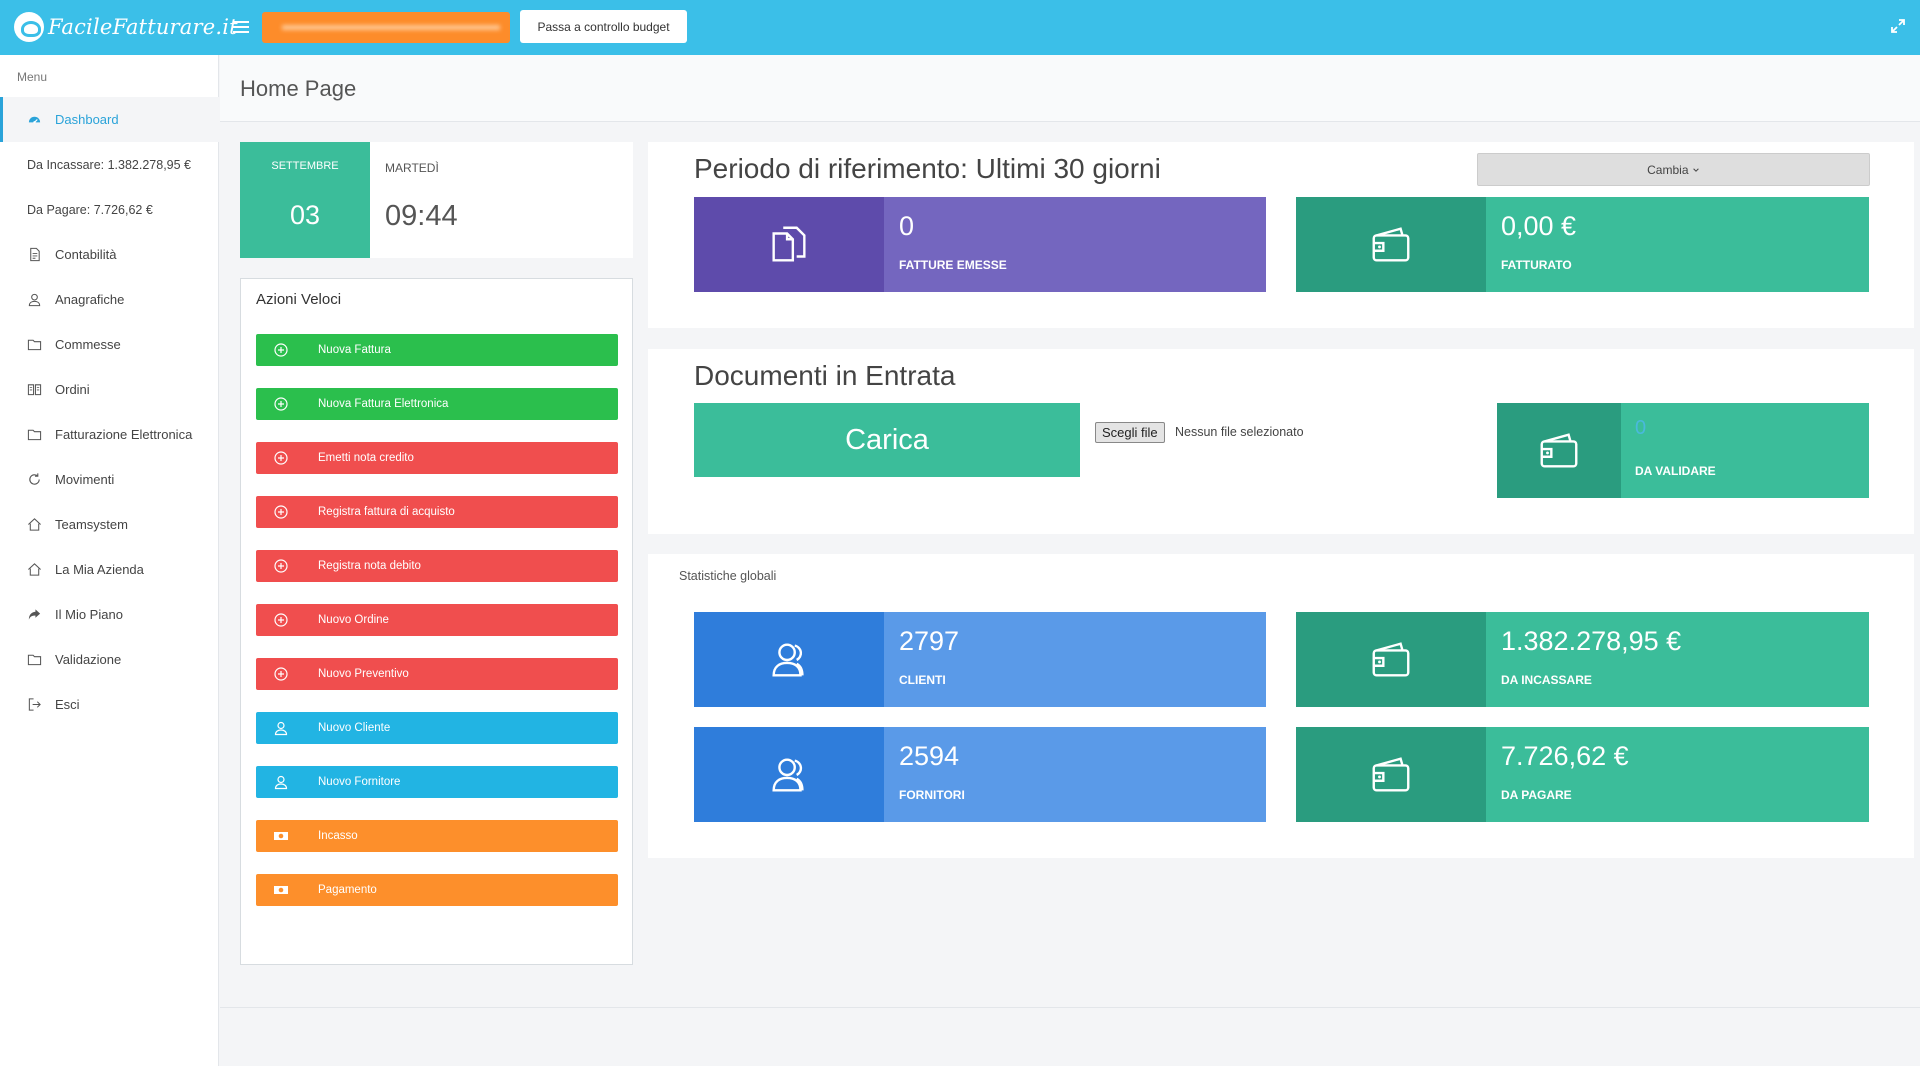  I want to click on users-icon, so click(789, 774).